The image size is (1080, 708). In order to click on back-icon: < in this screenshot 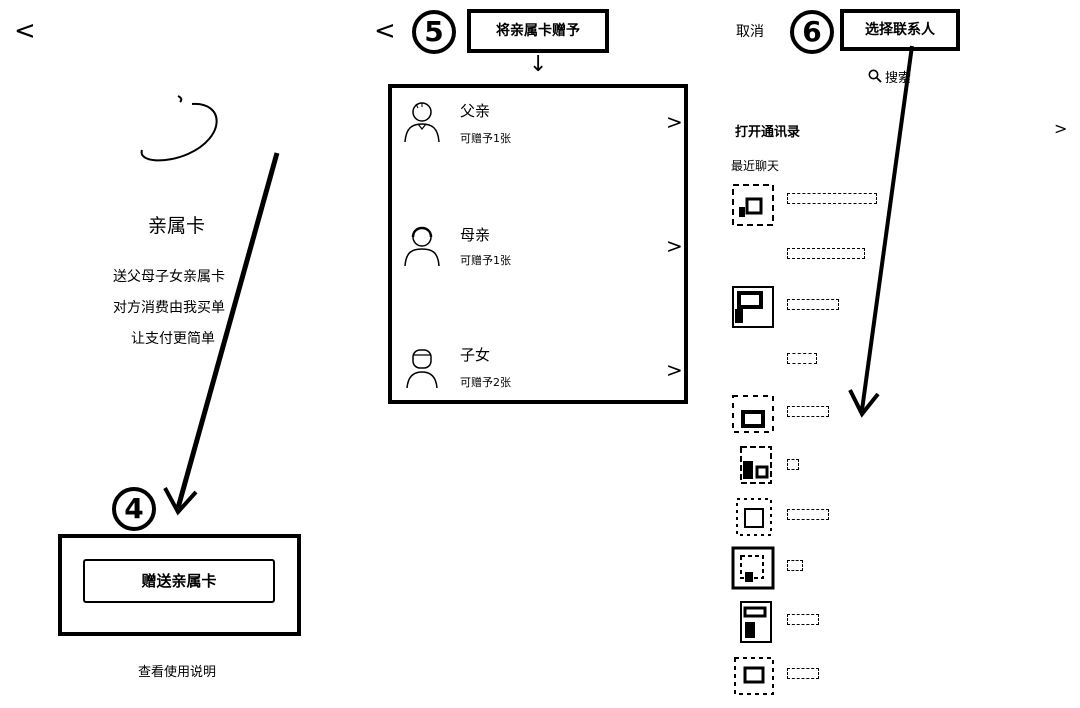, I will do `click(385, 31)`.